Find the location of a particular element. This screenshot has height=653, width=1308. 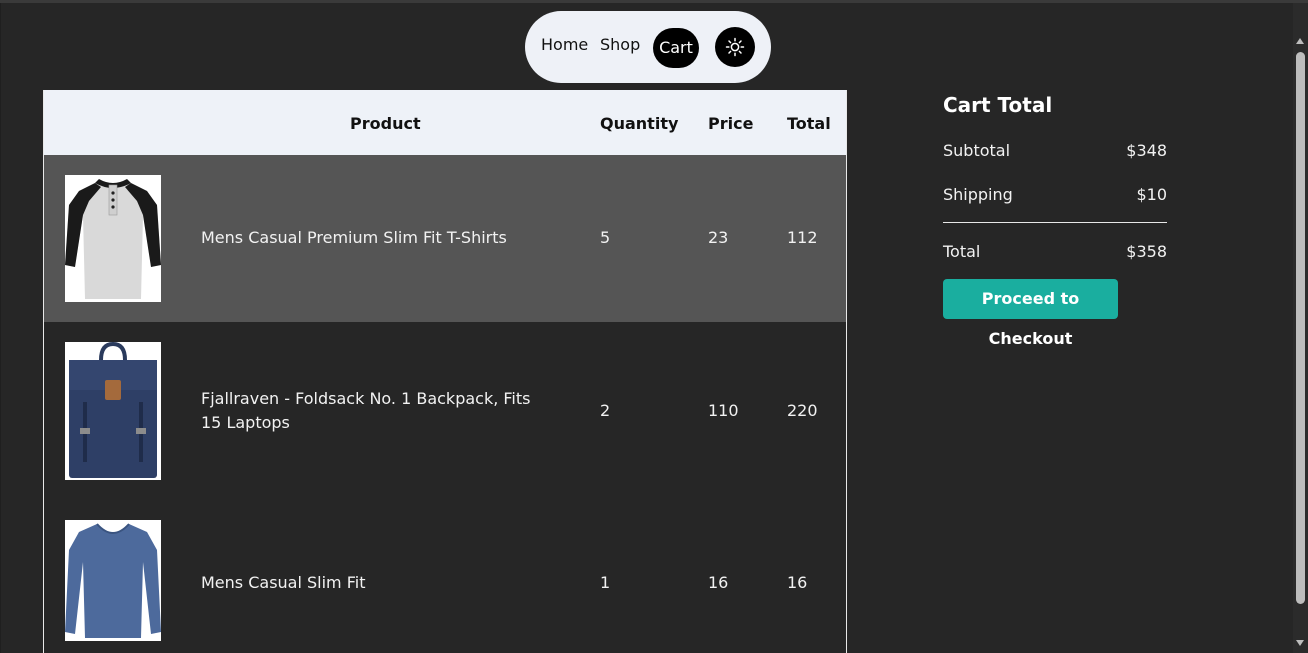

header-quantity: Quantity is located at coordinates (639, 123).